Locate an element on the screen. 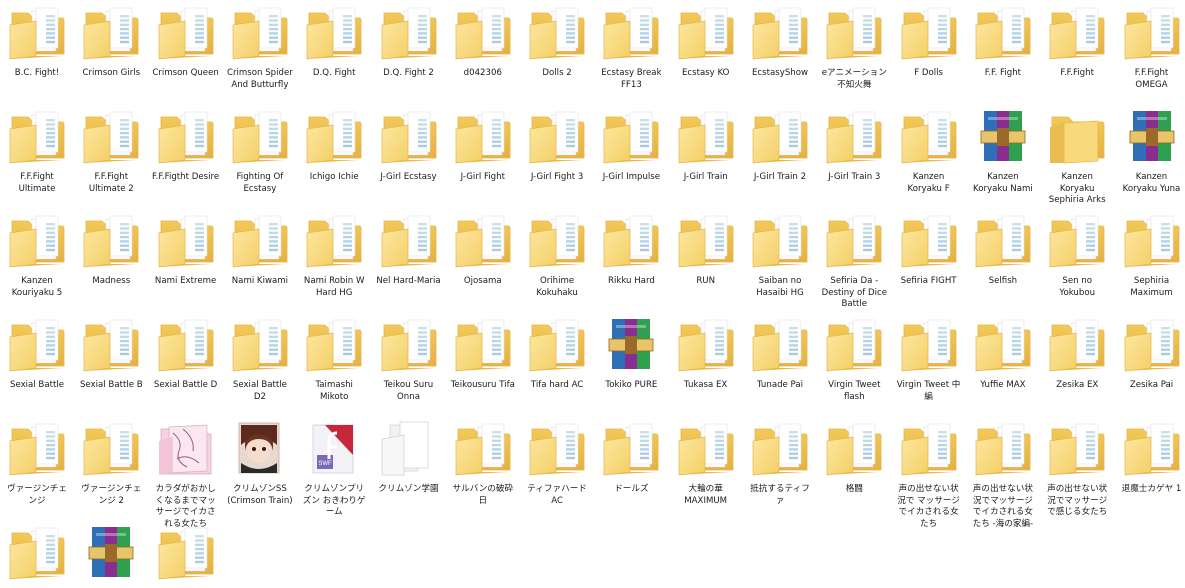 The width and height of the screenshot is (1185, 588). file-item: Taimashi Mikoto is located at coordinates (334, 359).